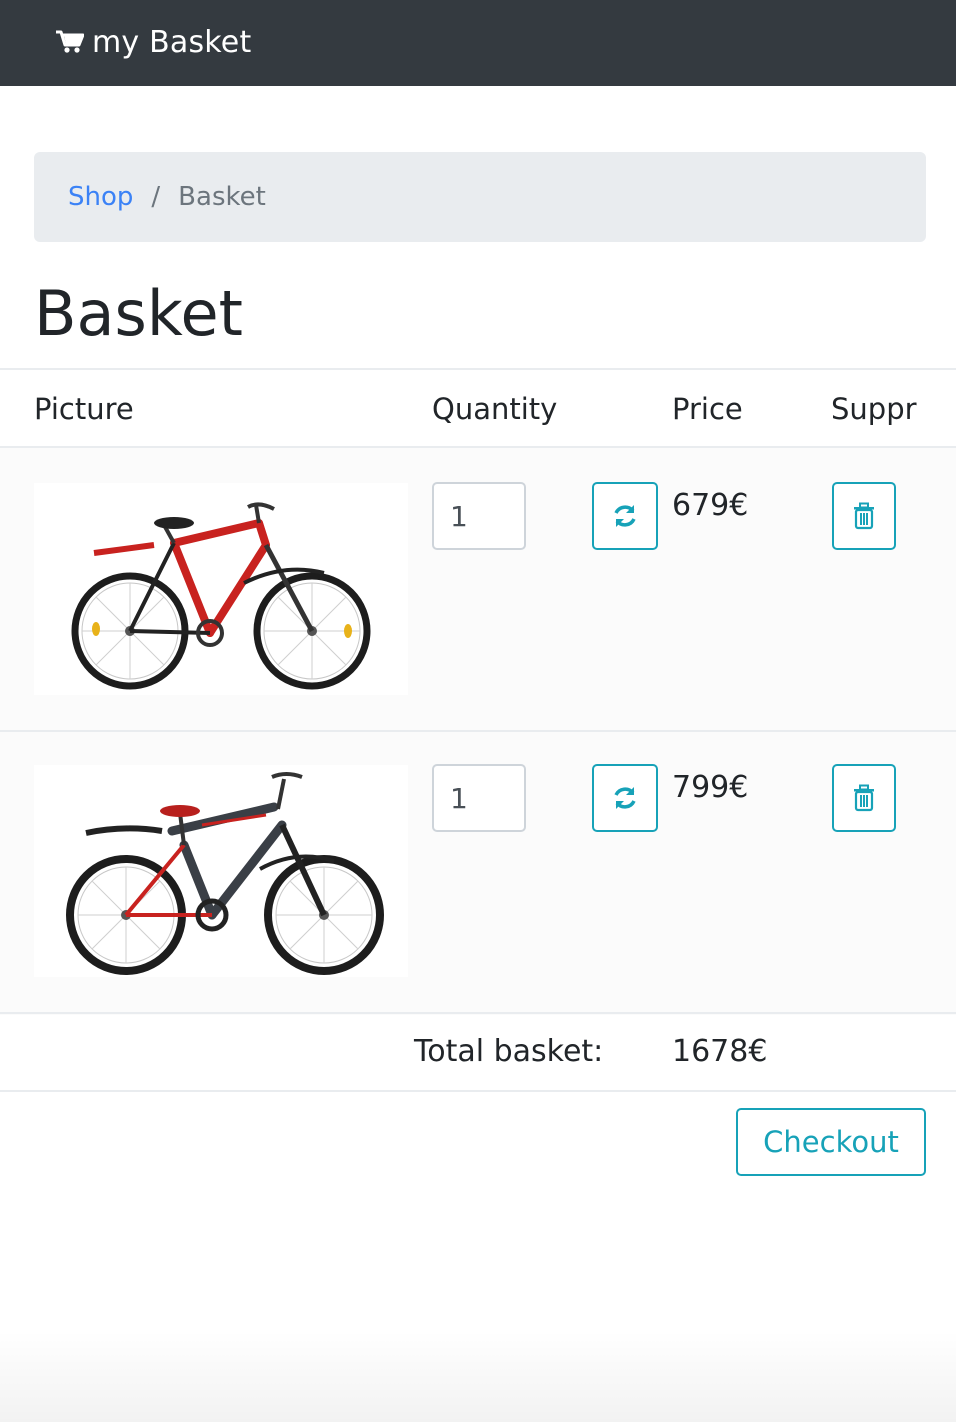 The width and height of the screenshot is (956, 1422). Describe the element at coordinates (710, 787) in the screenshot. I see `item-price: 799€` at that location.